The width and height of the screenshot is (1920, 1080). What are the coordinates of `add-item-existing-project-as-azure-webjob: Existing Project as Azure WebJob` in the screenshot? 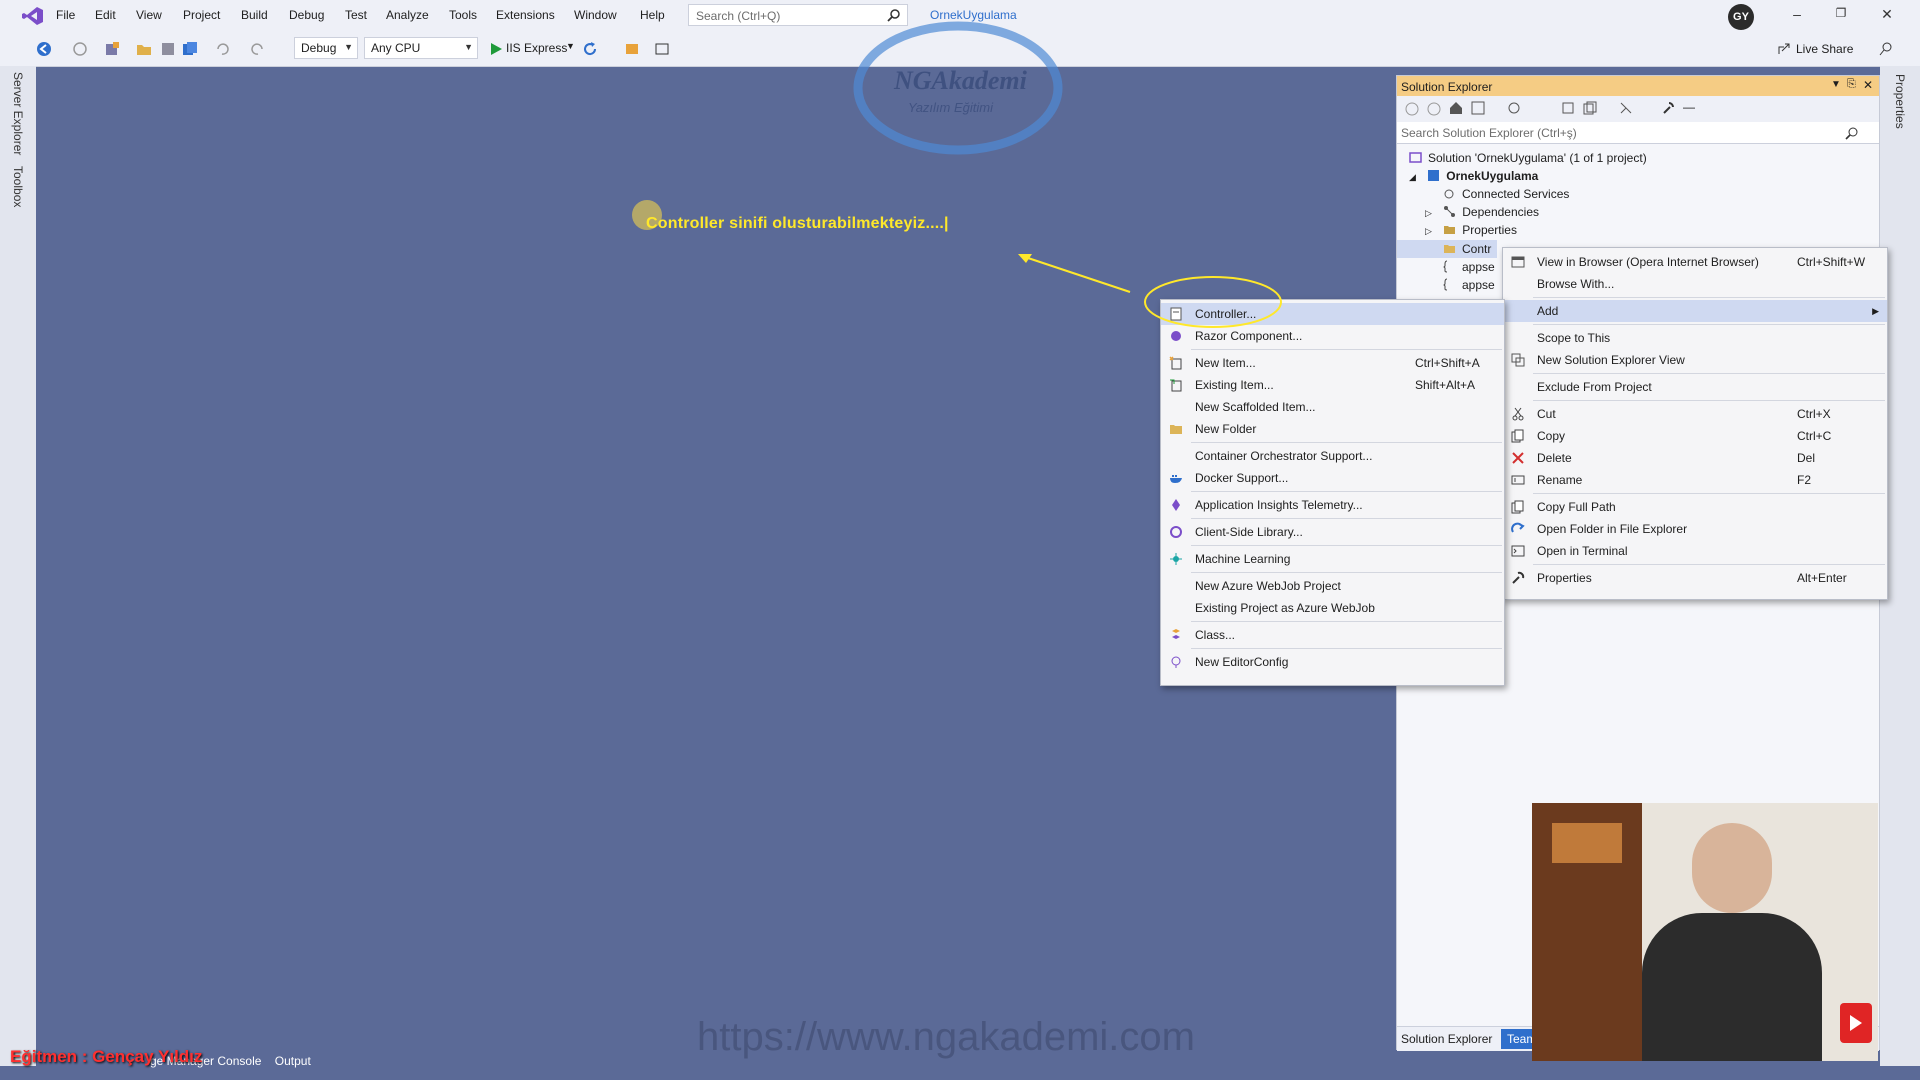 It's located at (1332, 608).